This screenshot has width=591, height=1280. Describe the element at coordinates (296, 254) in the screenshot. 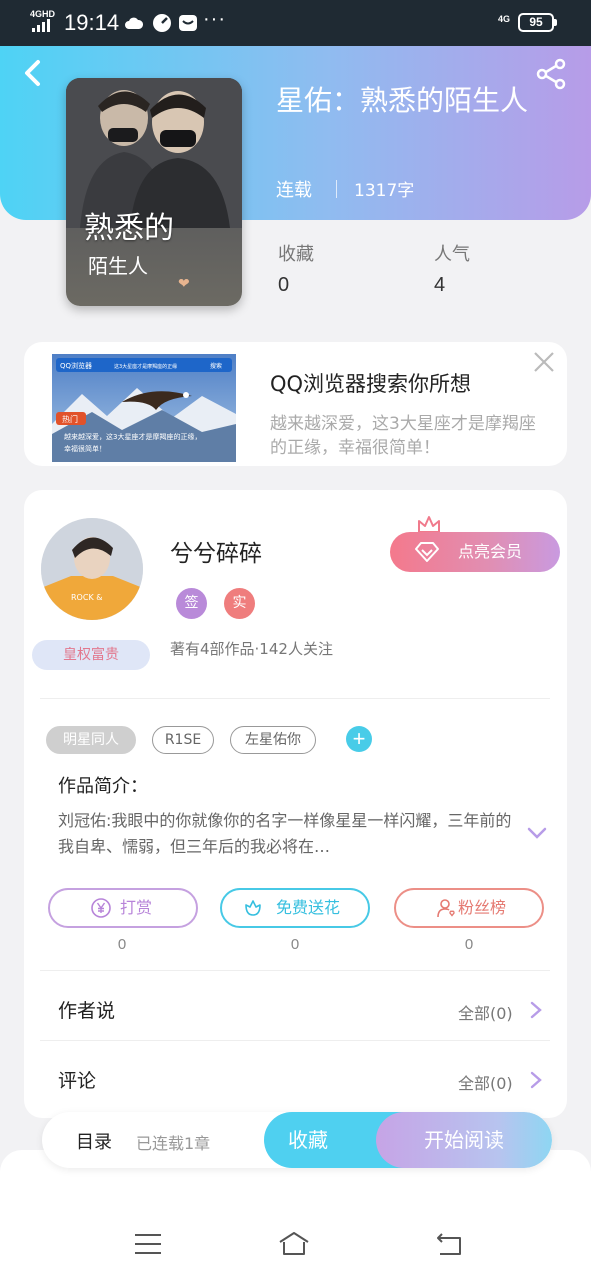

I see `favorites-label: 收藏` at that location.